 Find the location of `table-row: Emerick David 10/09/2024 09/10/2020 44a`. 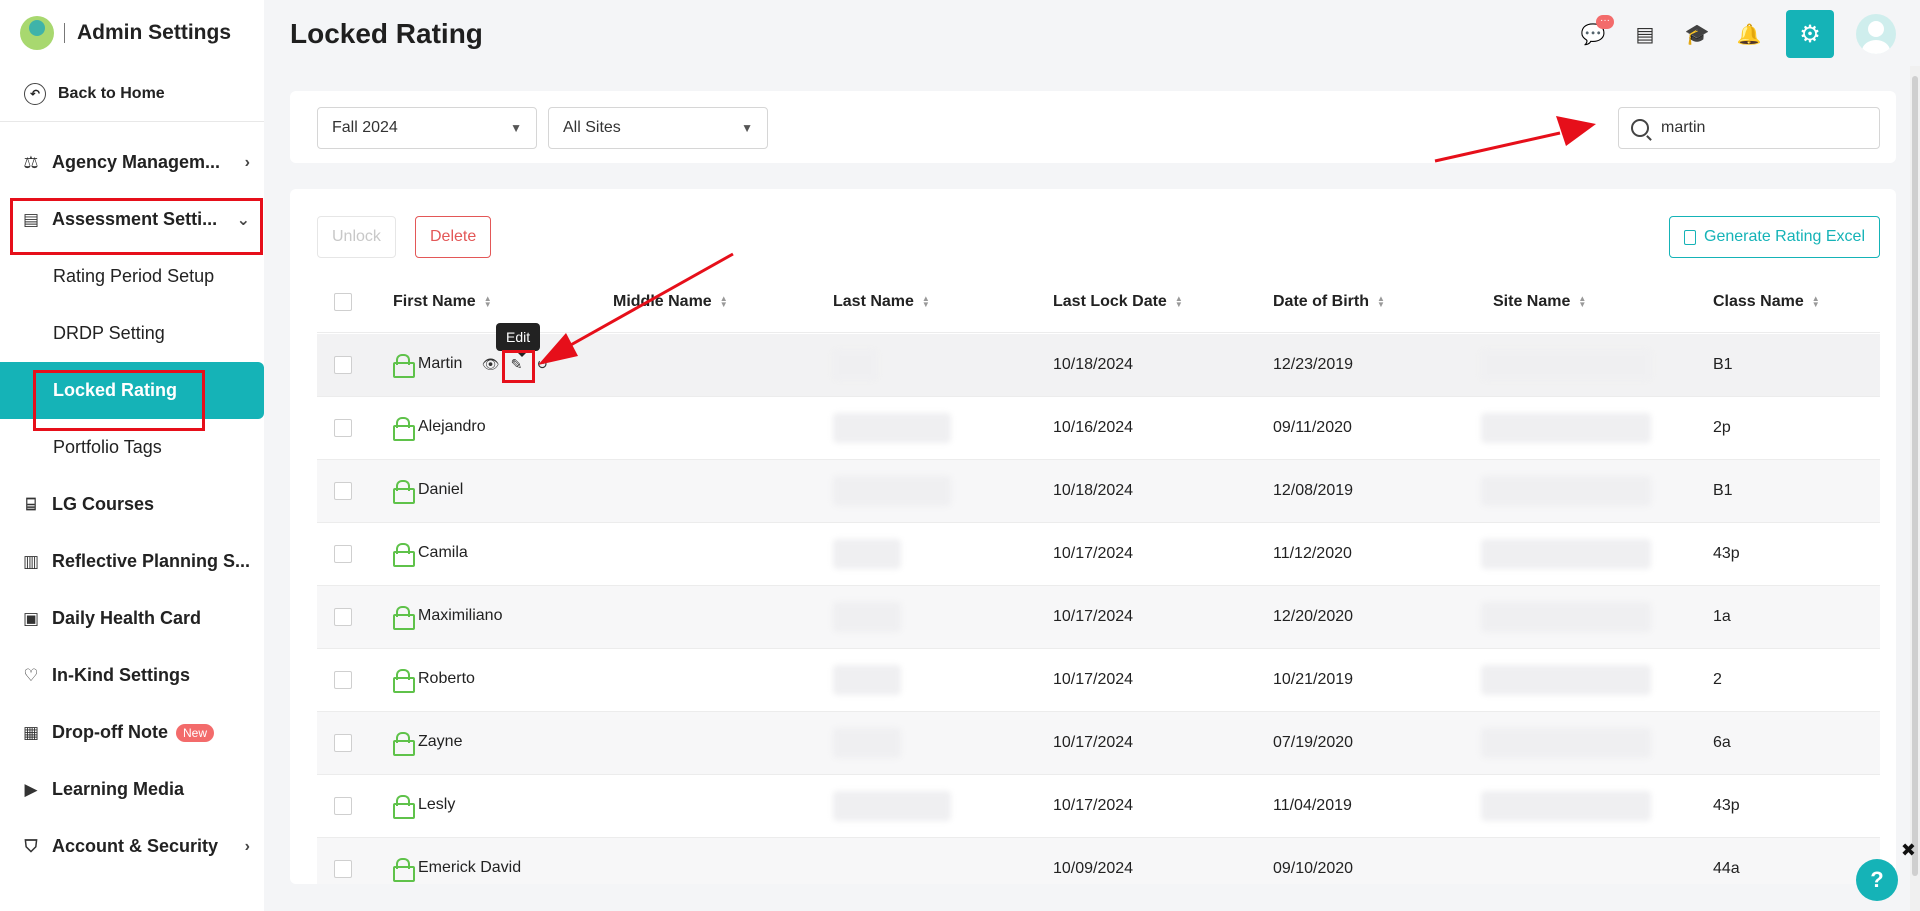

table-row: Emerick David 10/09/2024 09/10/2020 44a is located at coordinates (1098, 861).